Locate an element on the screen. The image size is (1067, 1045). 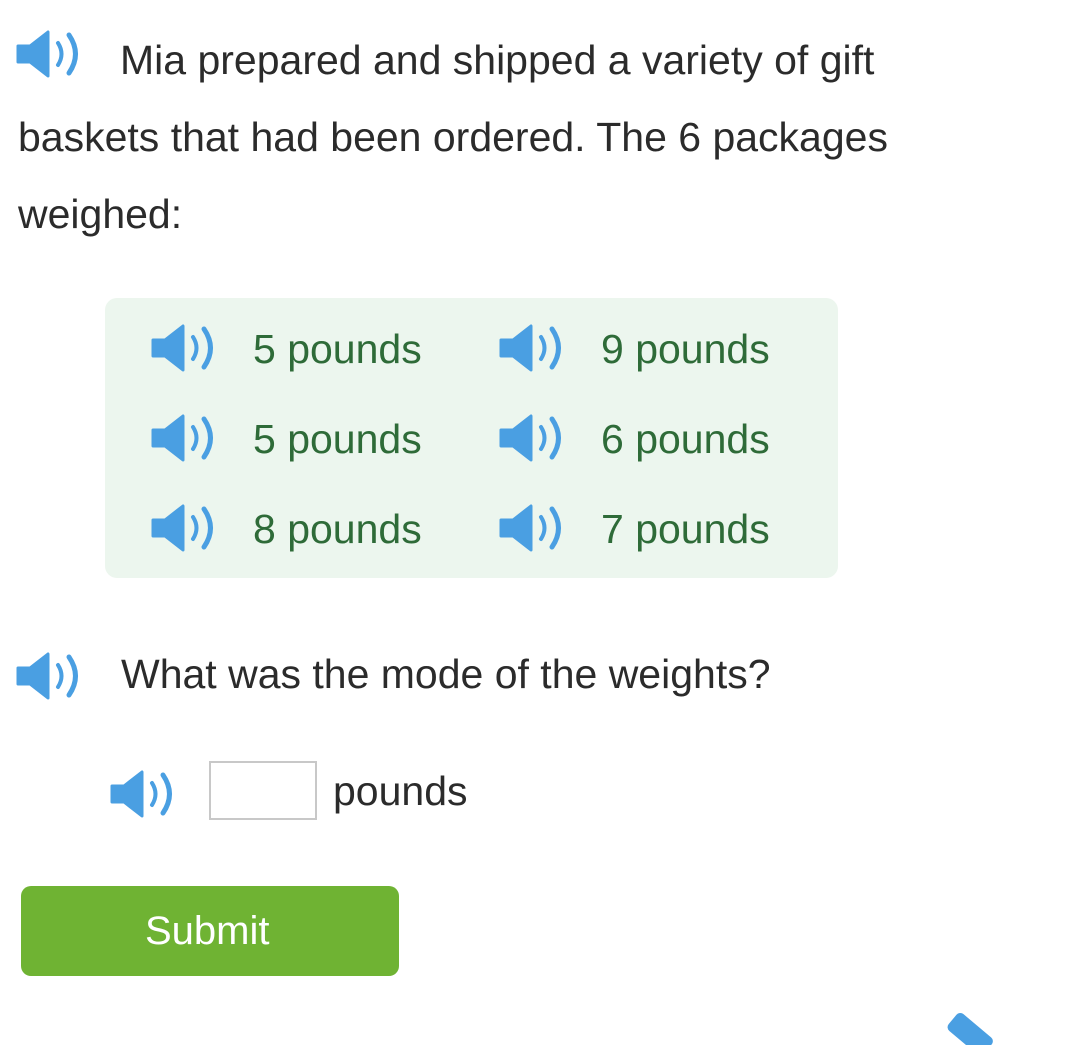
weight-label: 7 pounds is located at coordinates (685, 529).